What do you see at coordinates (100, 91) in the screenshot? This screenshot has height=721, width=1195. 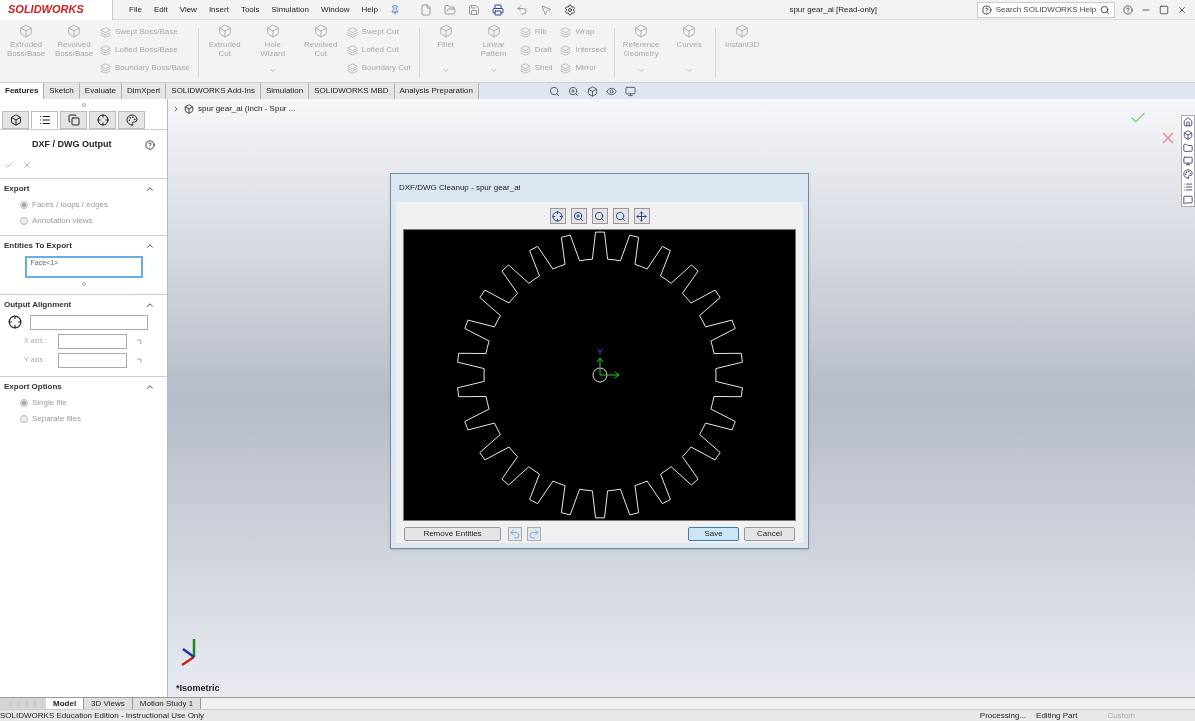 I see `command-tab: Evaluate` at bounding box center [100, 91].